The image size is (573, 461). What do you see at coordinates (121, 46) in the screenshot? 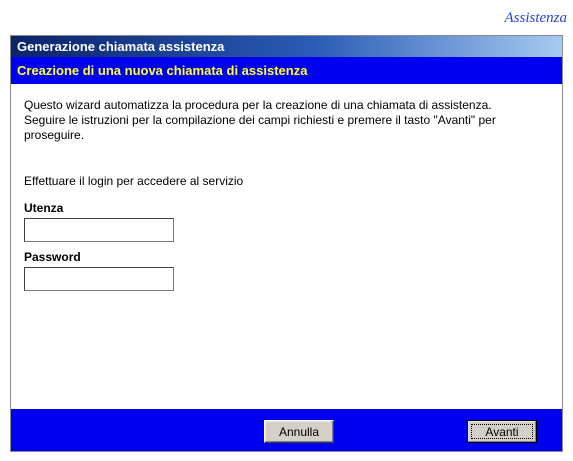
I see `dialog-title: Generazione chiamata assistenza` at bounding box center [121, 46].